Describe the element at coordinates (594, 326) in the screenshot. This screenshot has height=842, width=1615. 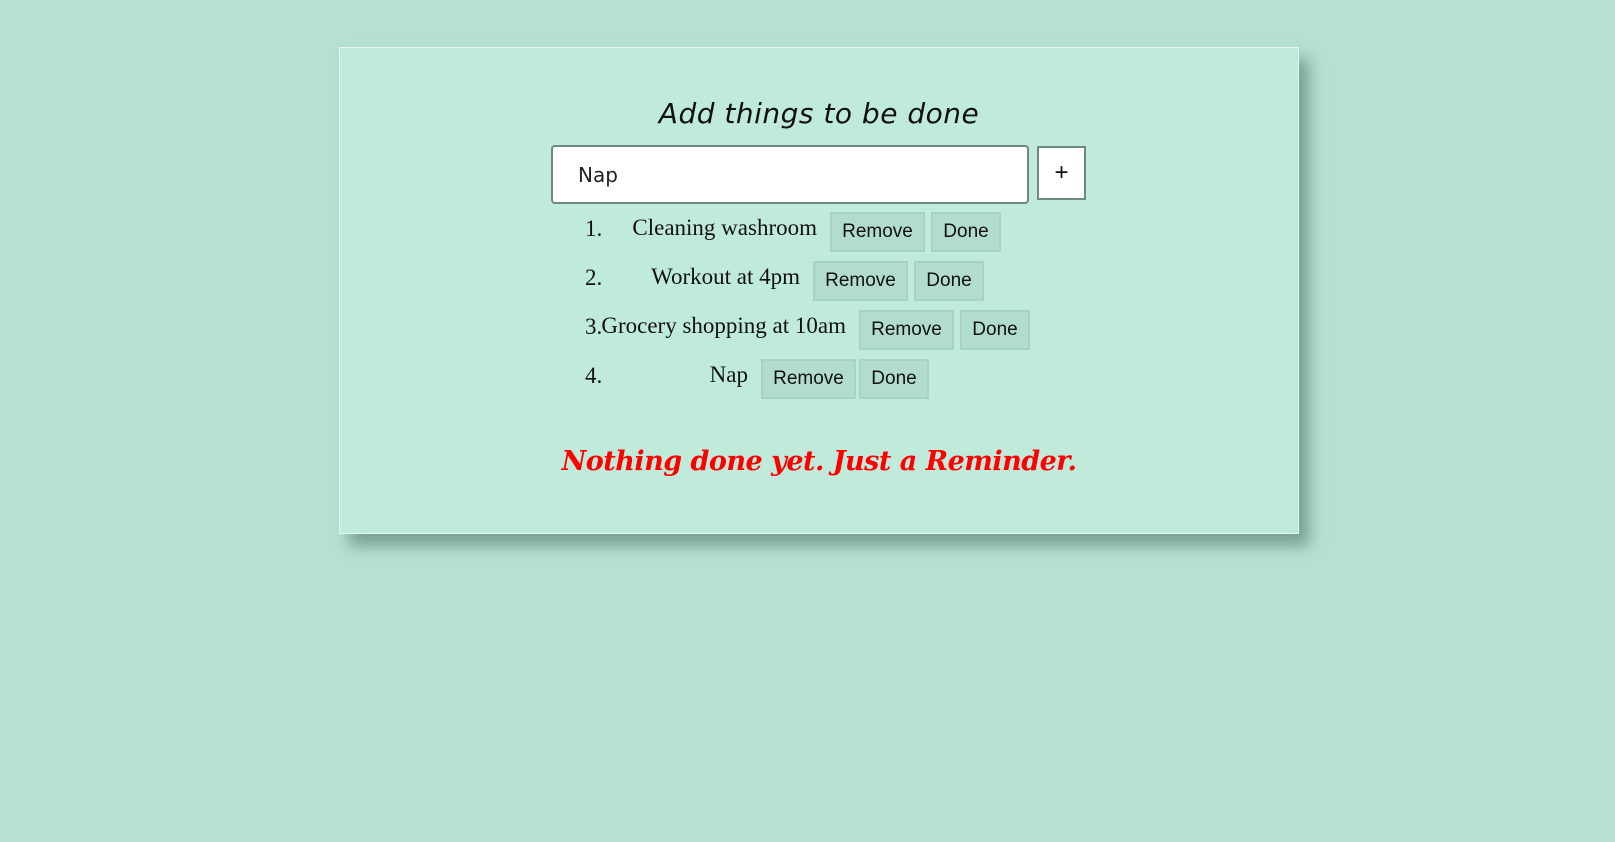
I see `task-number: 3.` at that location.